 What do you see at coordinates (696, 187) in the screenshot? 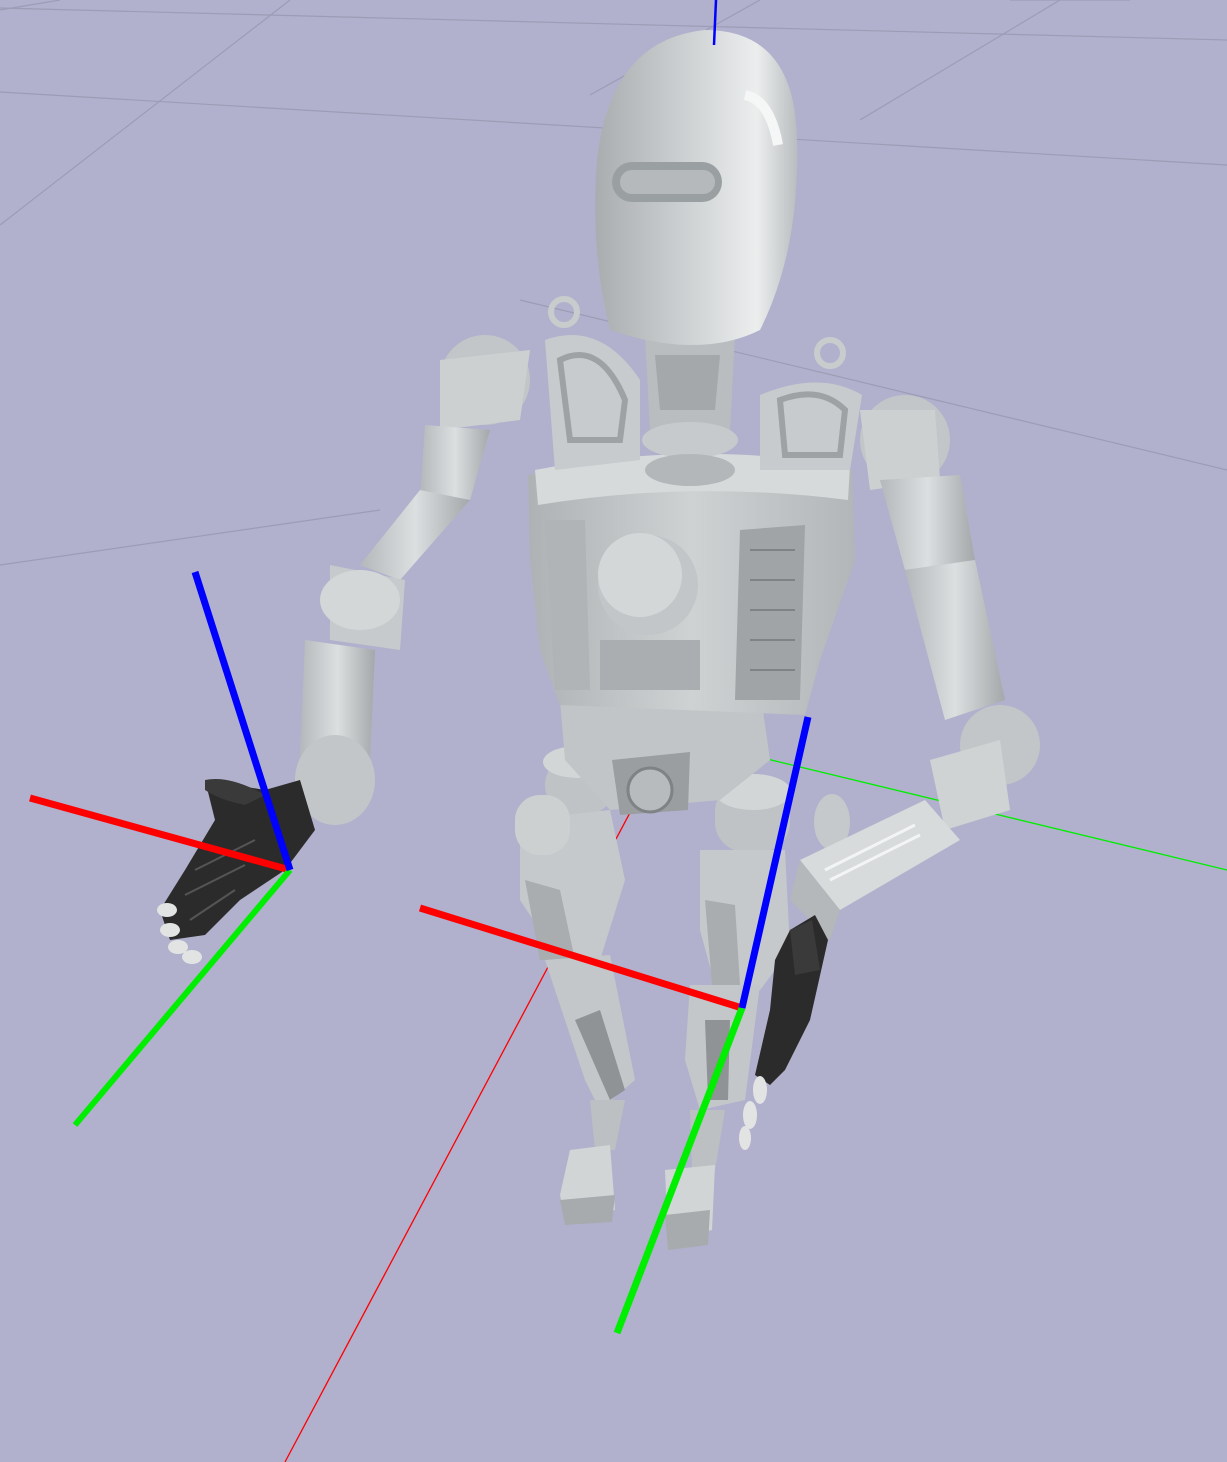
I see `robot-head` at bounding box center [696, 187].